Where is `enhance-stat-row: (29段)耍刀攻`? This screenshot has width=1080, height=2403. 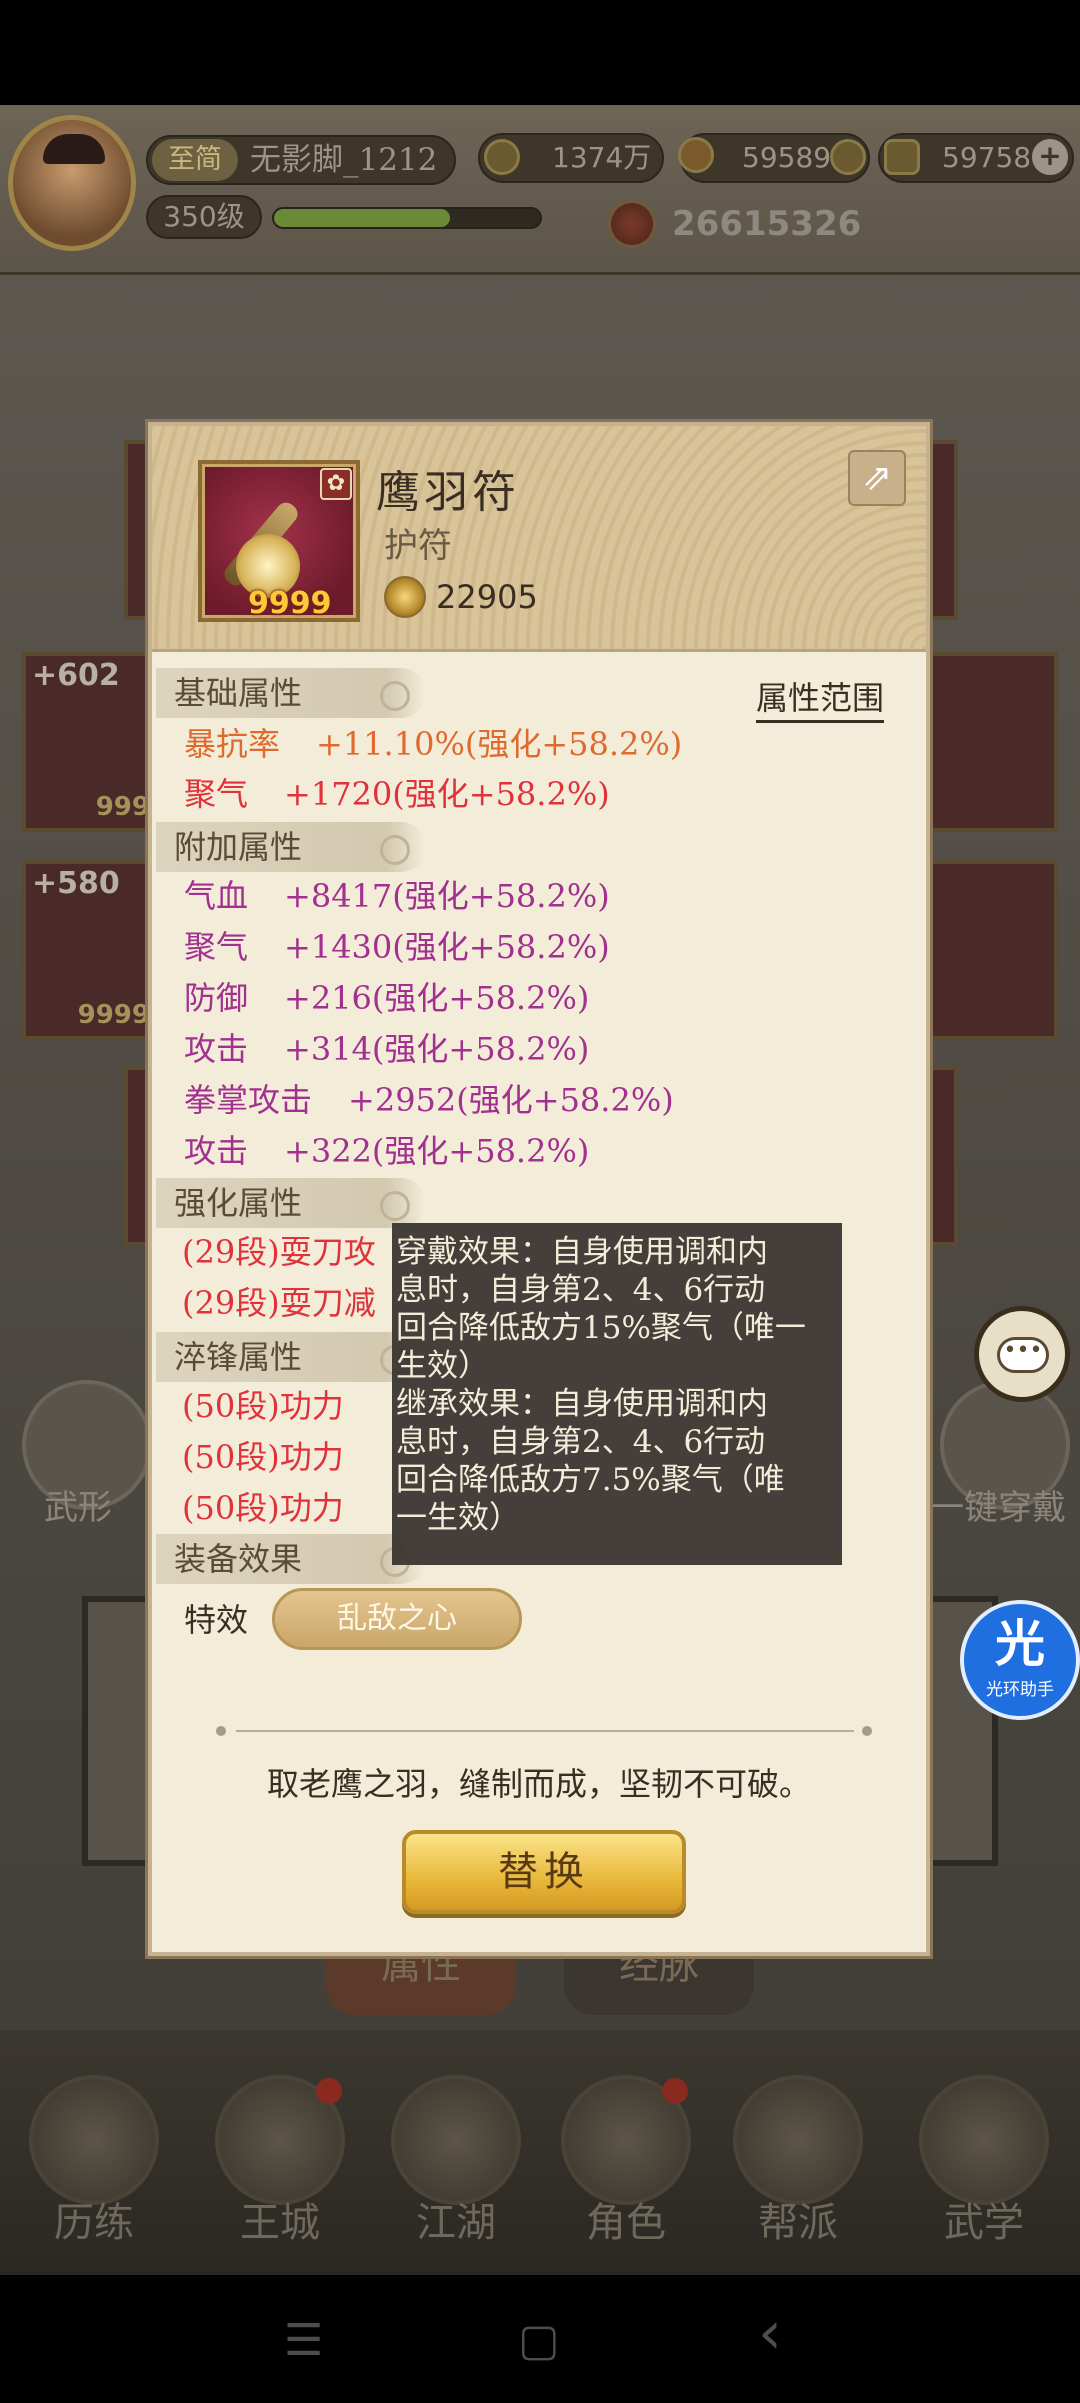 enhance-stat-row: (29段)耍刀攻 is located at coordinates (279, 1252).